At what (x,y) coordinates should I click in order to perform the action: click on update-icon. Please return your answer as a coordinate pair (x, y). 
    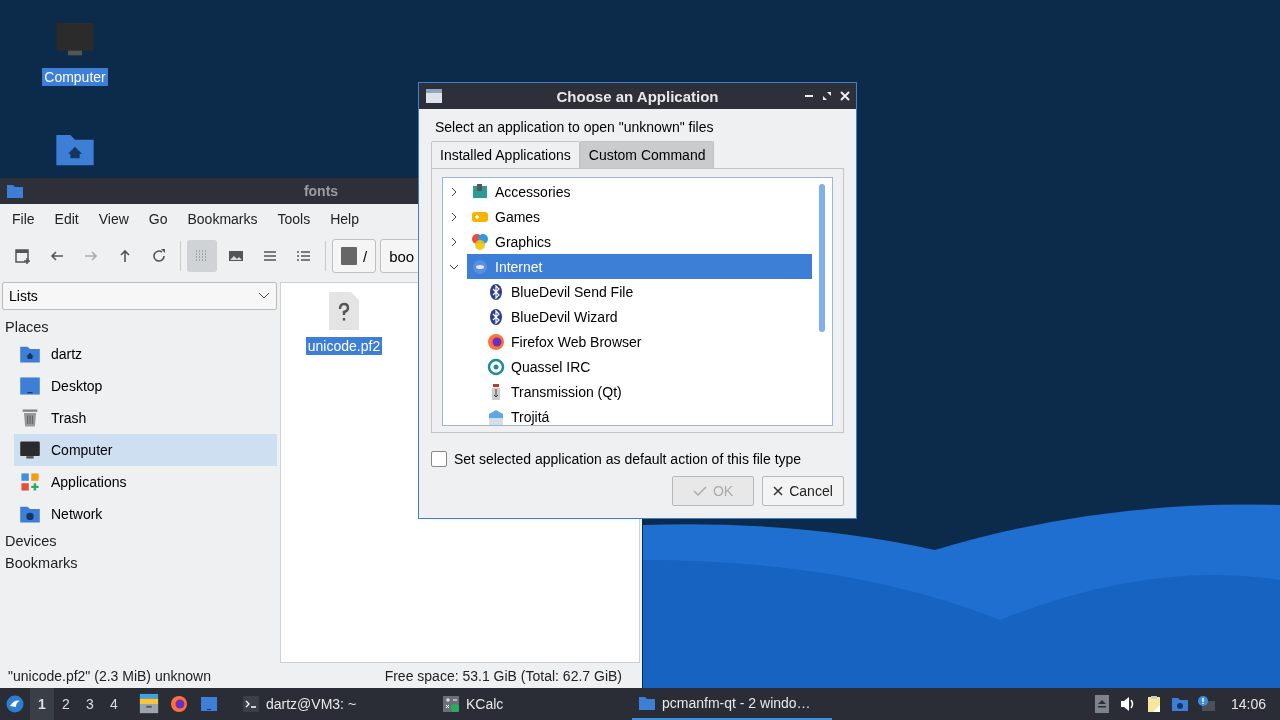
    Looking at the image, I should click on (1205, 704).